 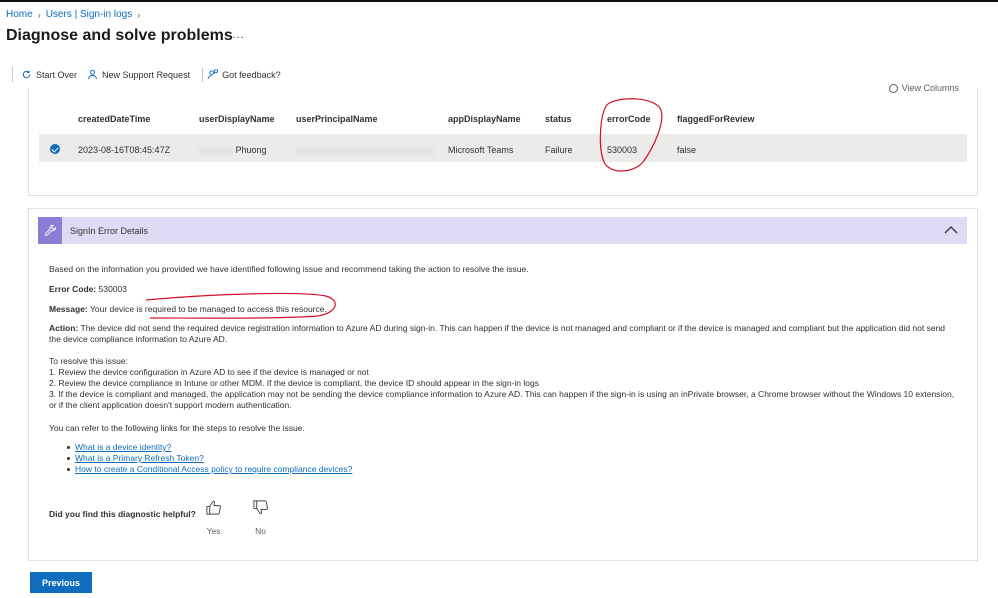 I want to click on refresh-icon, so click(x=26, y=74).